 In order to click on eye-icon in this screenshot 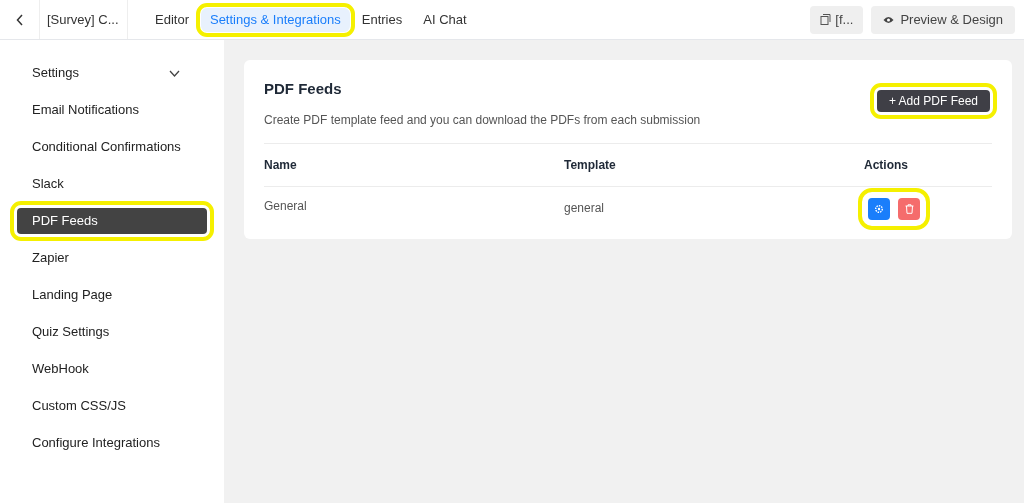, I will do `click(889, 19)`.